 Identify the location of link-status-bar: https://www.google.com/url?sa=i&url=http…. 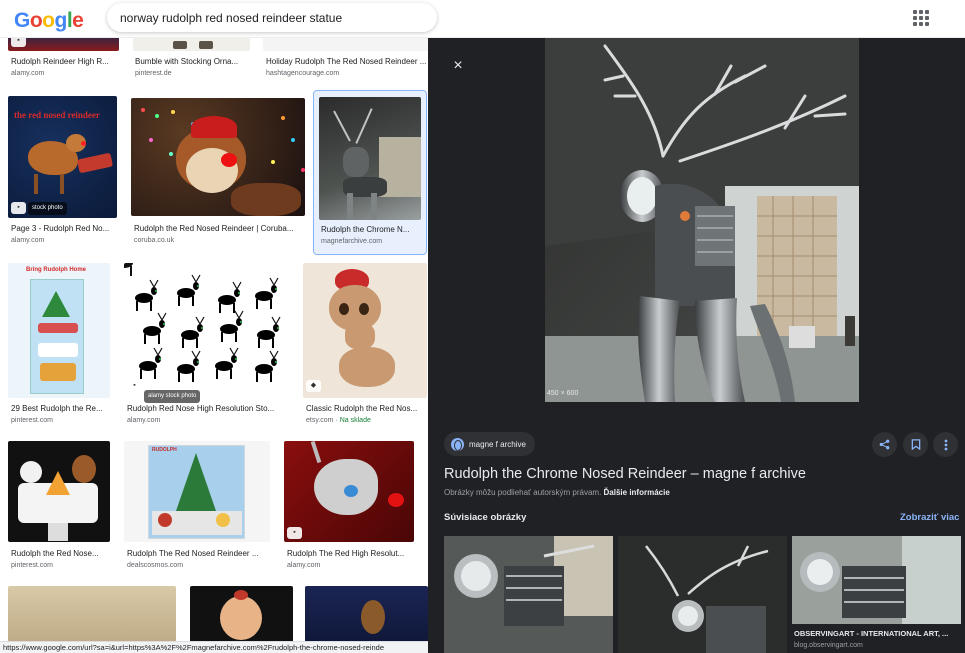
(214, 647).